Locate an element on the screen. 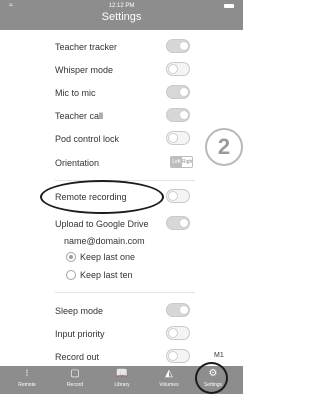 The width and height of the screenshot is (320, 394). tab-label: Record is located at coordinates (75, 385).